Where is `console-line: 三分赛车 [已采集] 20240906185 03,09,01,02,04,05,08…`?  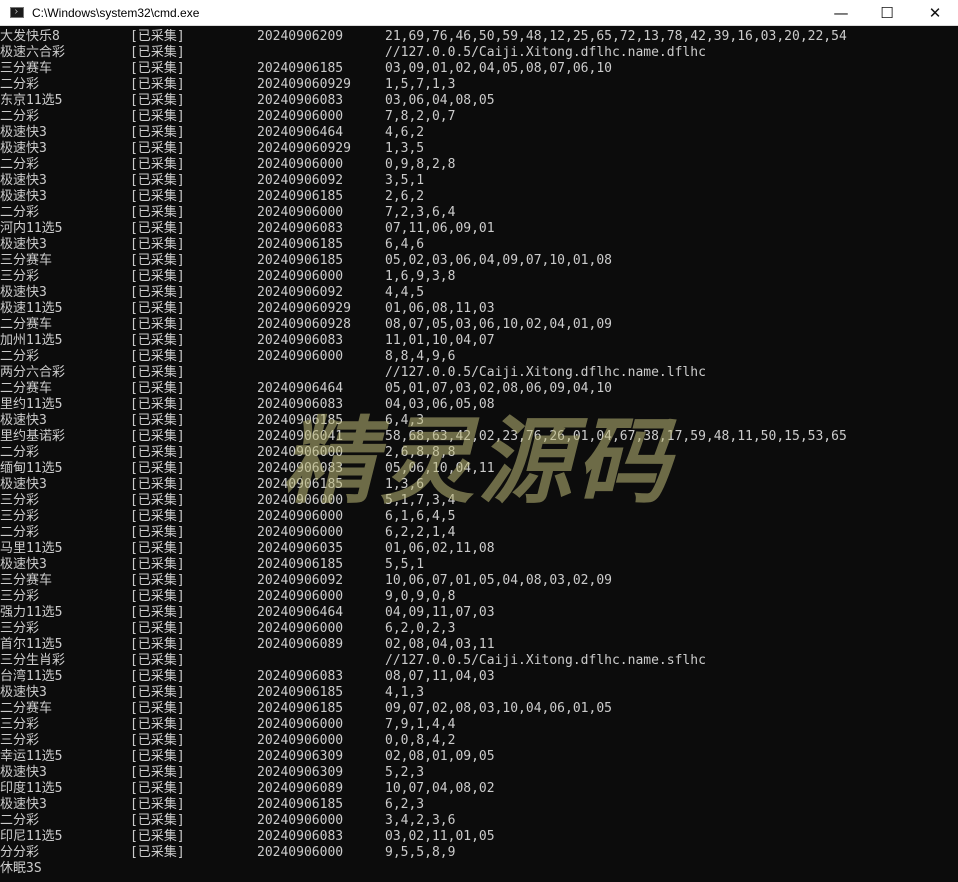
console-line: 三分赛车 [已采集] 20240906185 03,09,01,02,04,05,08… is located at coordinates (479, 69).